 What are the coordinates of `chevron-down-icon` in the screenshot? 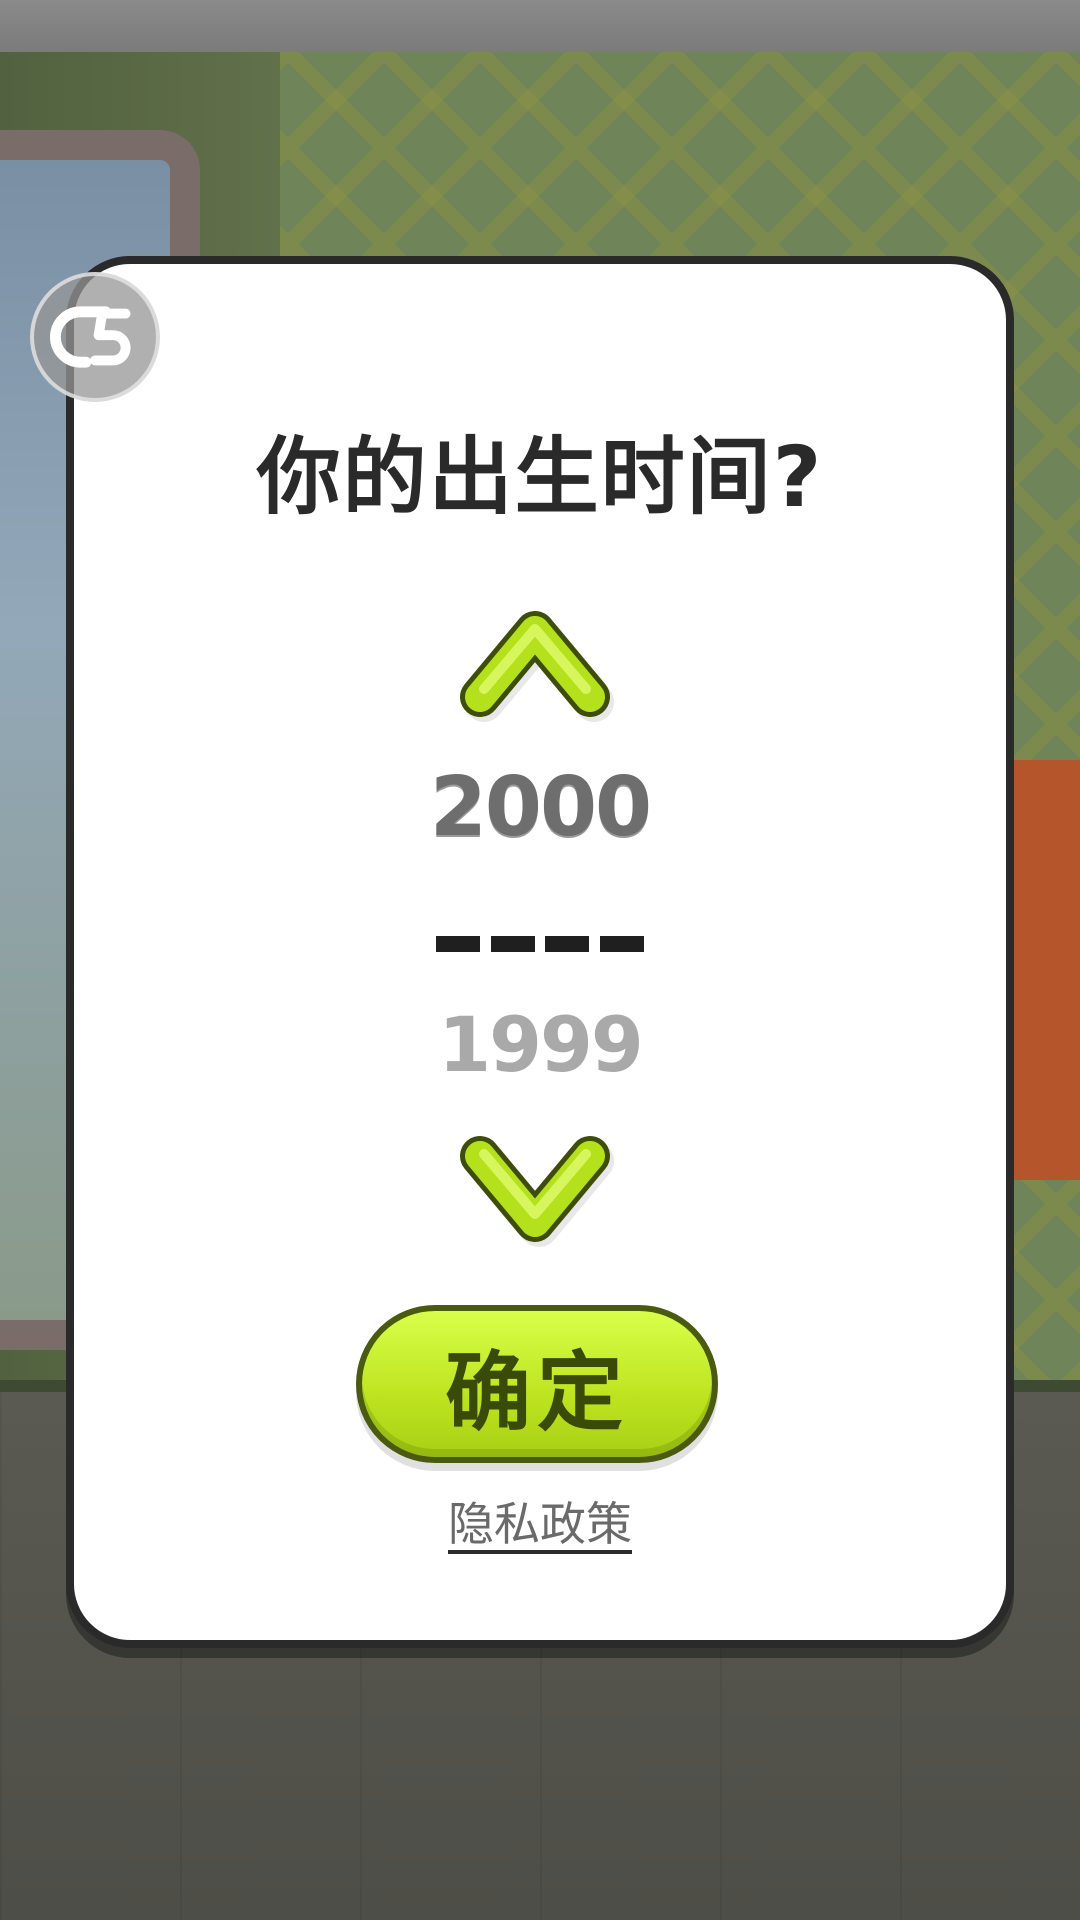 It's located at (537, 1191).